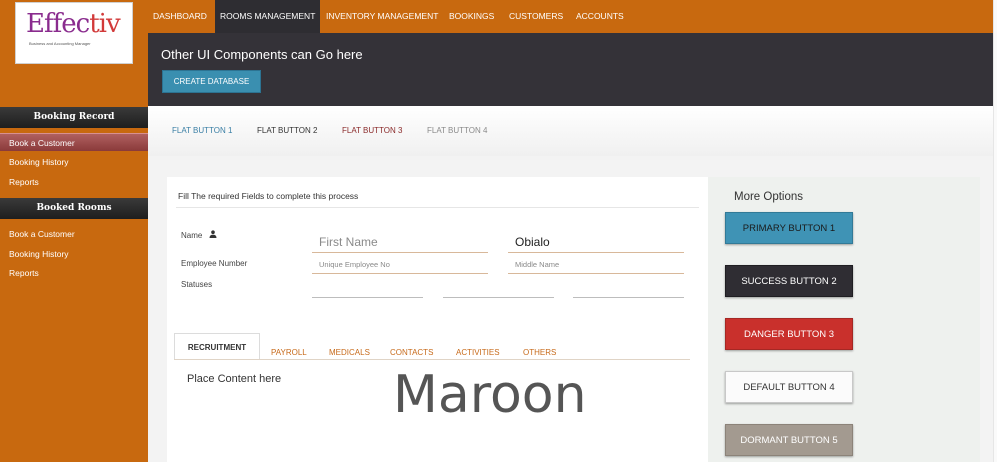 This screenshot has height=462, width=997. Describe the element at coordinates (192, 235) in the screenshot. I see `name-label: Name` at that location.